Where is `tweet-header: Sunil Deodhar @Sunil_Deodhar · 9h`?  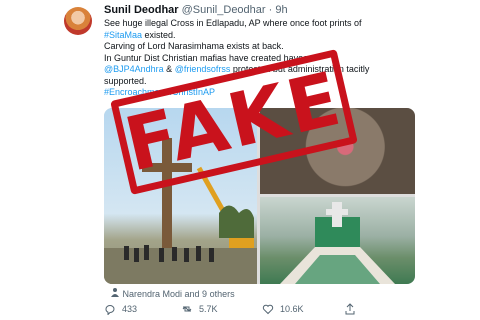 tweet-header: Sunil Deodhar @Sunil_Deodhar · 9h is located at coordinates (196, 10).